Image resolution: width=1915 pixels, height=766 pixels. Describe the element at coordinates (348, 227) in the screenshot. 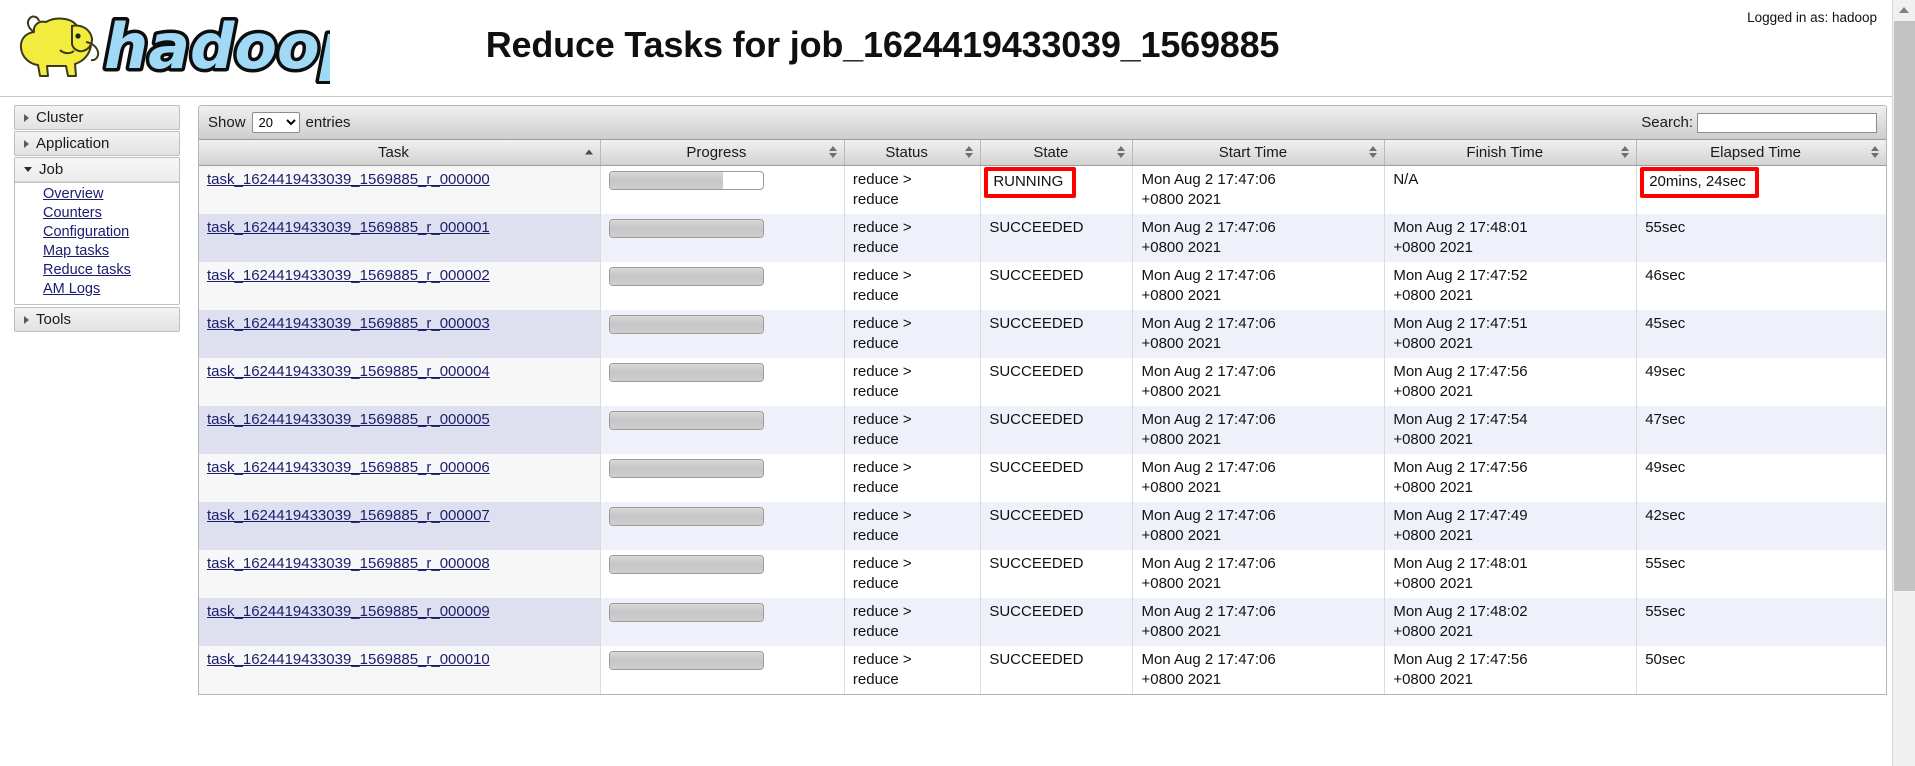

I see `task-link: task_1624419433039_1569885_r_000001` at that location.